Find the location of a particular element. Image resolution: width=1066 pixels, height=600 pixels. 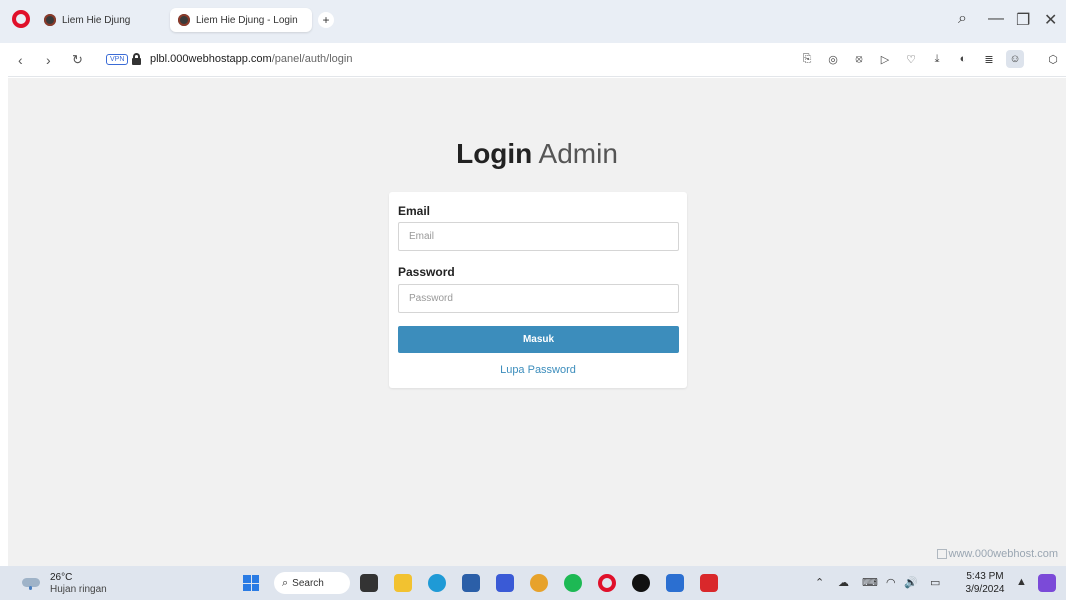

chevron-up-icon: ⌃ is located at coordinates (819, 582).